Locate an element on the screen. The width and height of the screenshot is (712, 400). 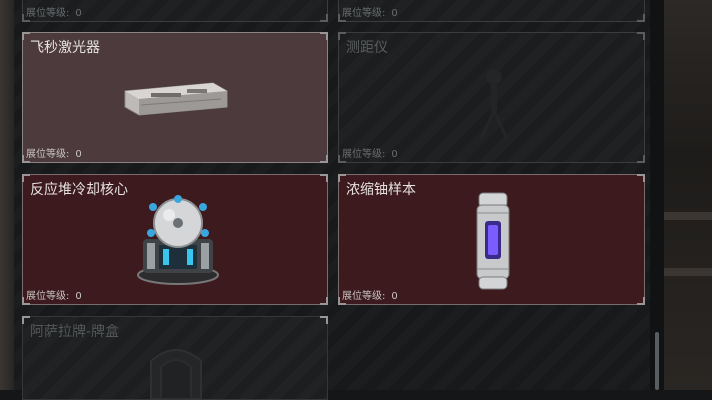
item-card-enriched-uranium-sample: 浓缩铀样本 展位等级: 0 is located at coordinates (491, 239).